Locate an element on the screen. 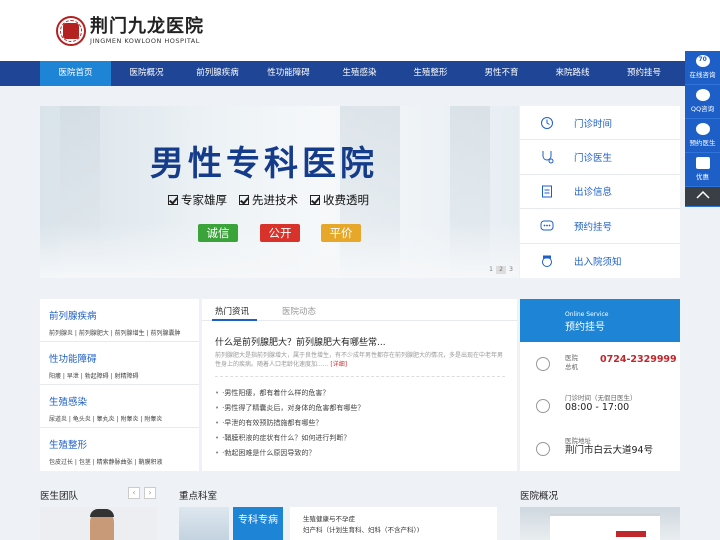 The image size is (720, 540). nav-home: 医院首页 is located at coordinates (75, 73).